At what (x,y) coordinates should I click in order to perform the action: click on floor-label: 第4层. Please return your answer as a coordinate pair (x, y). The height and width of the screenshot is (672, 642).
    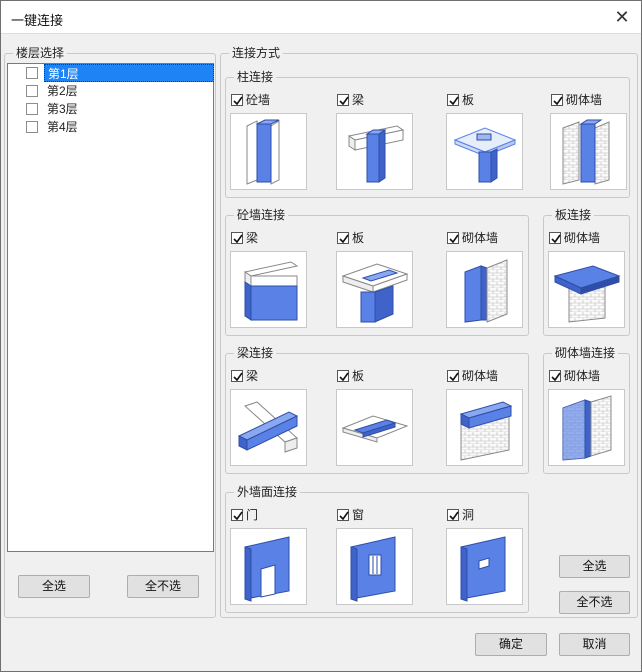
    Looking at the image, I should click on (62, 127).